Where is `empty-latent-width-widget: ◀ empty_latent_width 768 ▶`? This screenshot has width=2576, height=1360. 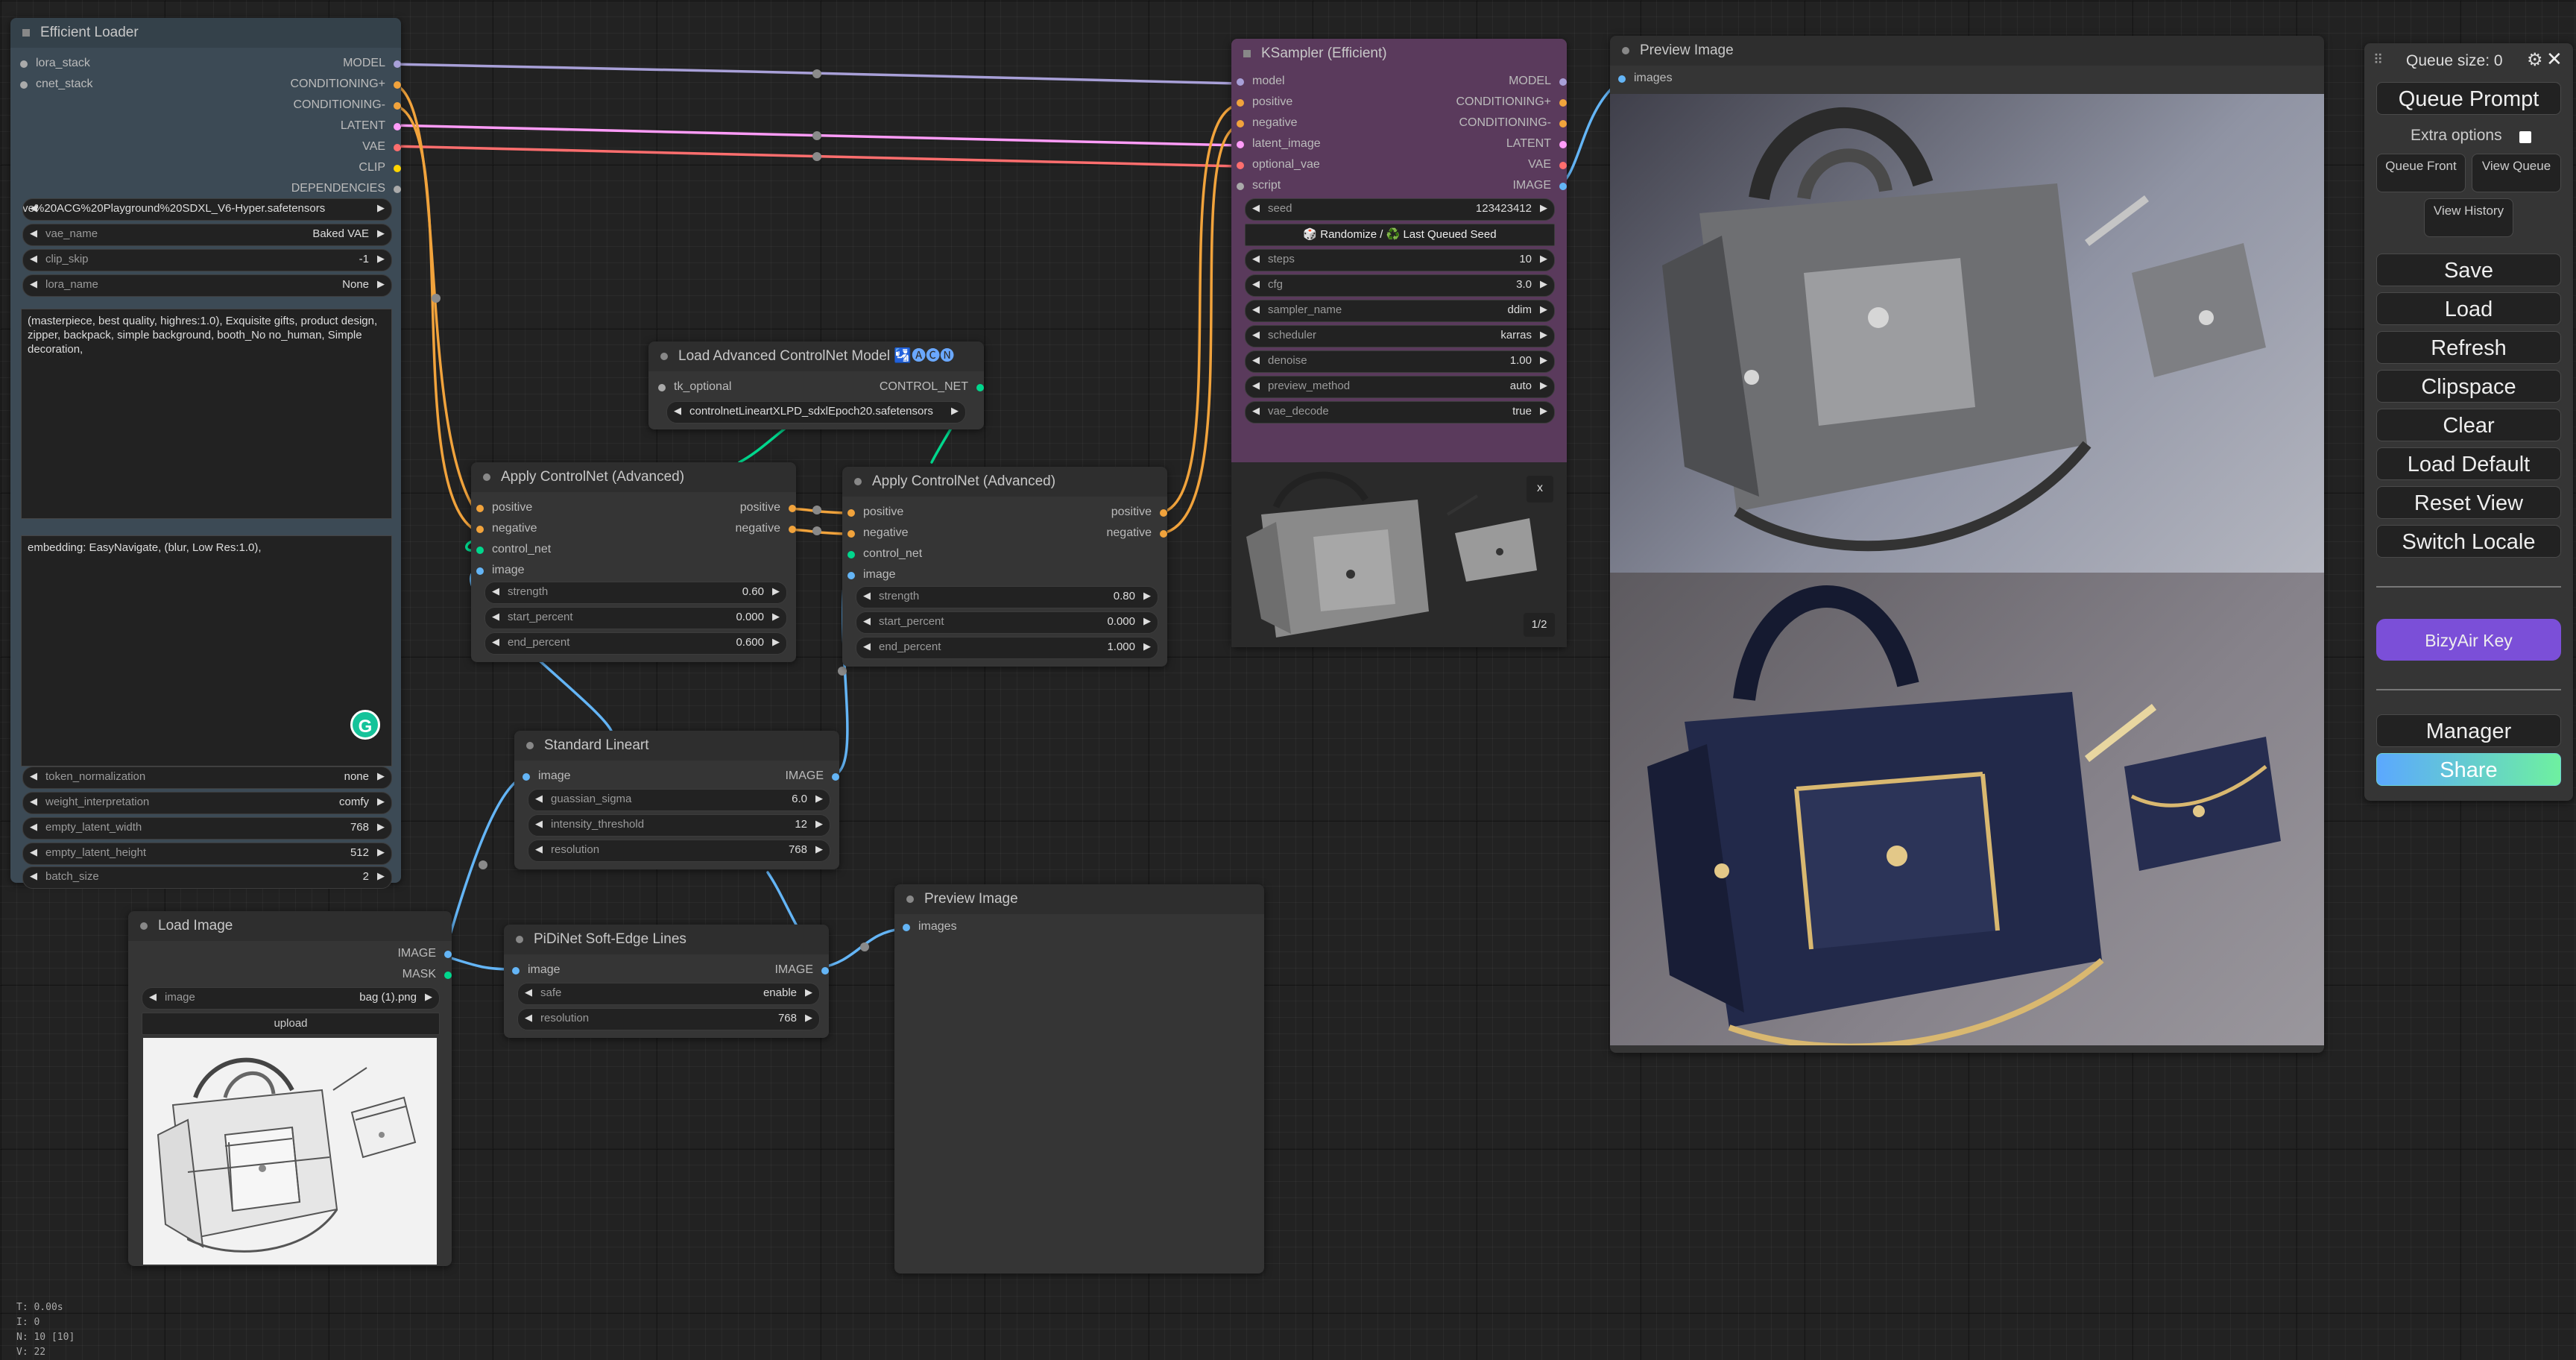 empty-latent-width-widget: ◀ empty_latent_width 768 ▶ is located at coordinates (207, 828).